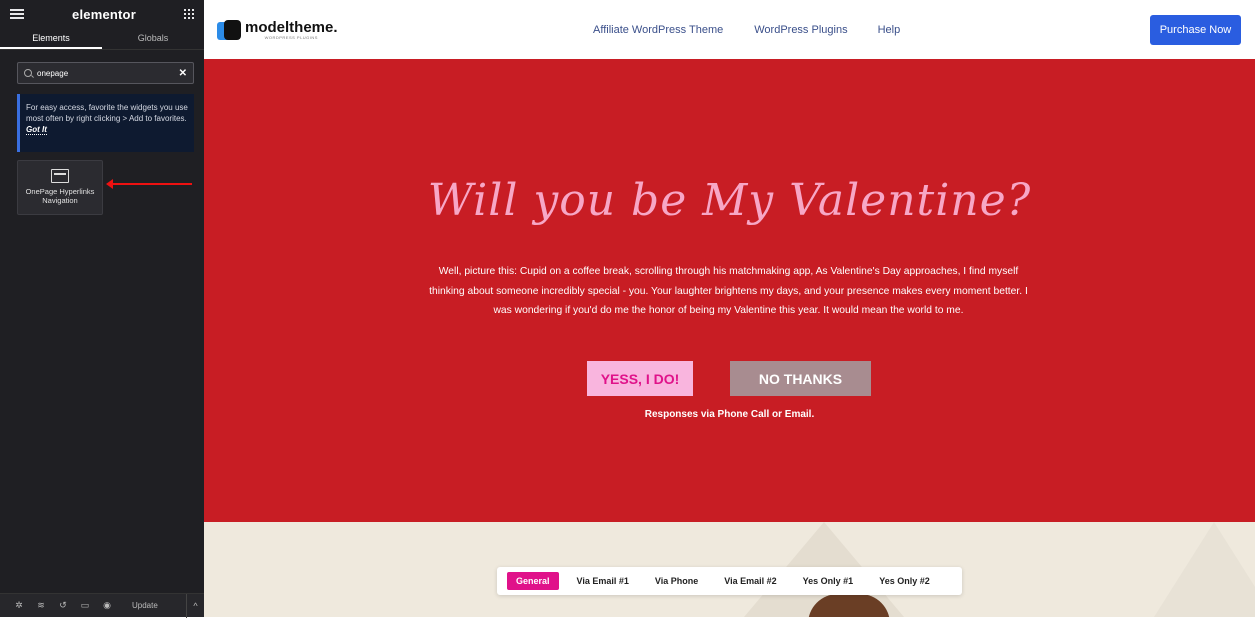  I want to click on tab-via-email-2: Via Email #2, so click(750, 581).